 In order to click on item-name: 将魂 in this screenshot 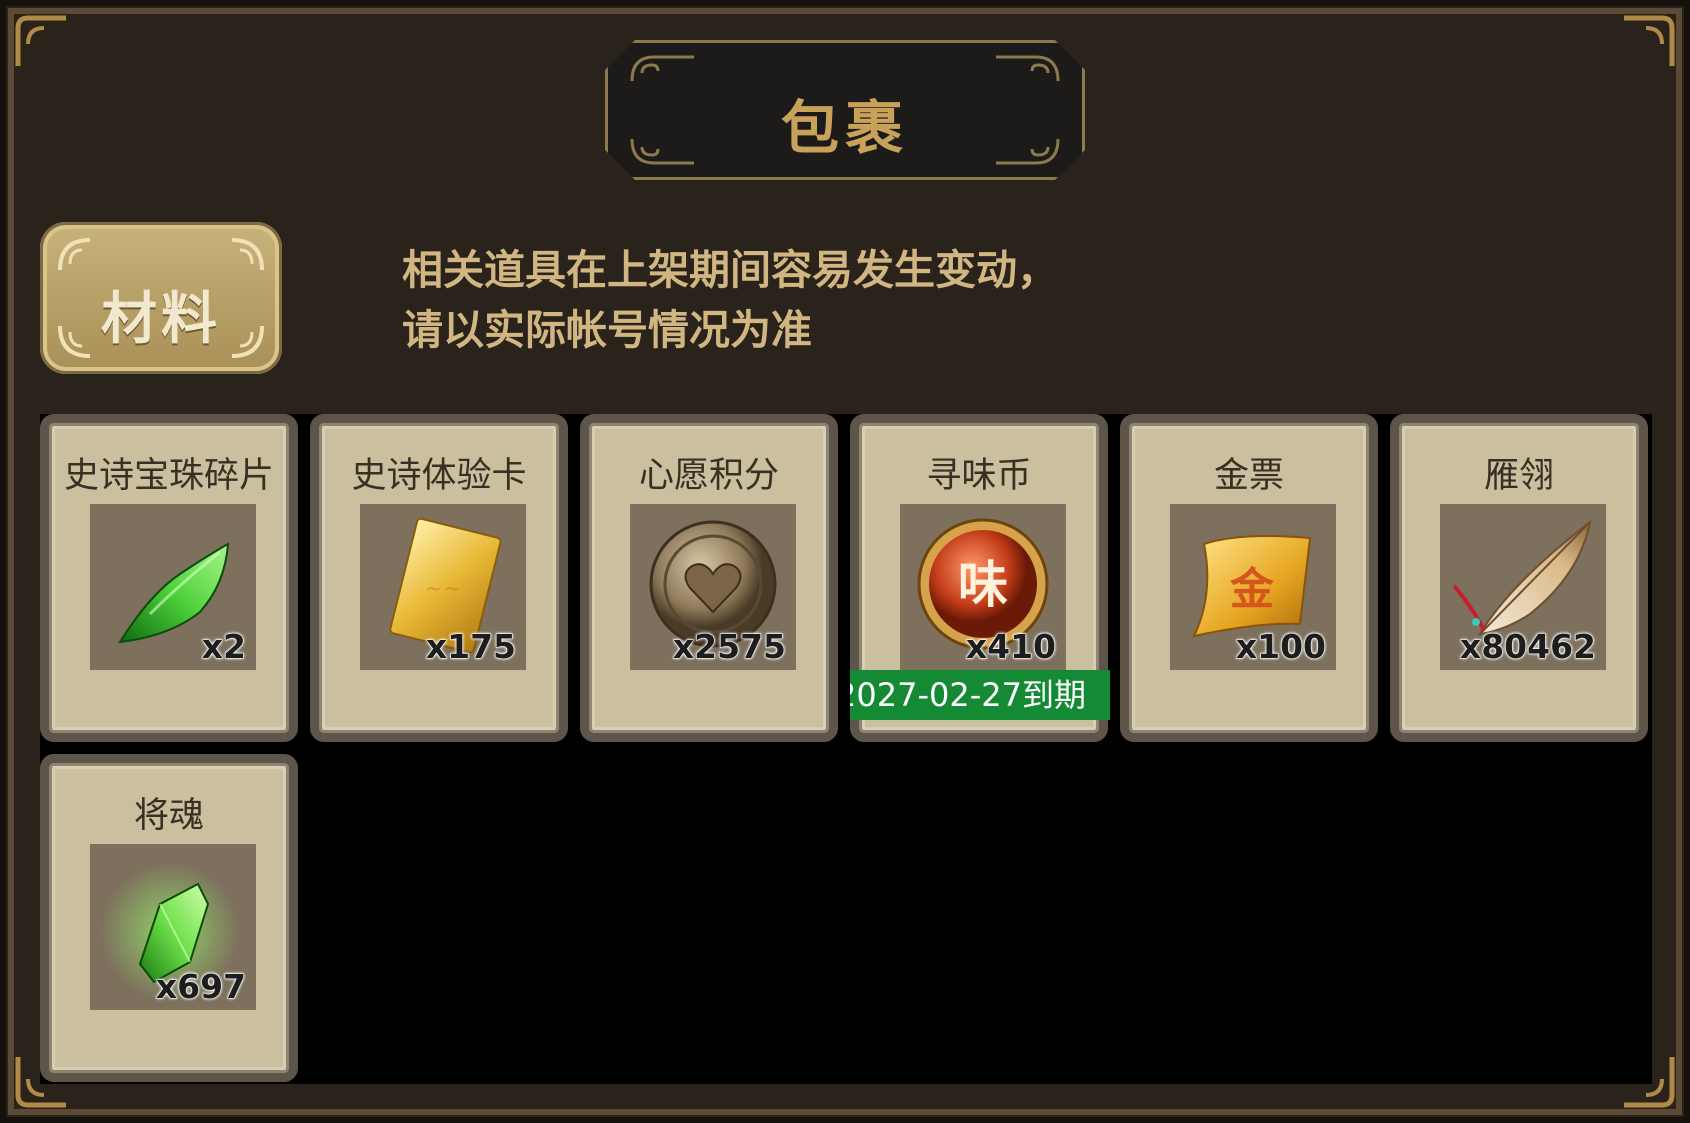, I will do `click(168, 816)`.